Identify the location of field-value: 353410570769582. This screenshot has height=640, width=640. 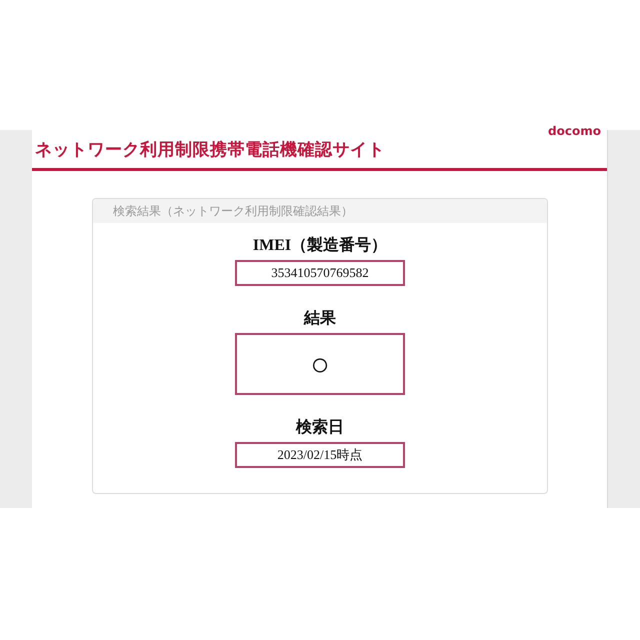
(320, 273).